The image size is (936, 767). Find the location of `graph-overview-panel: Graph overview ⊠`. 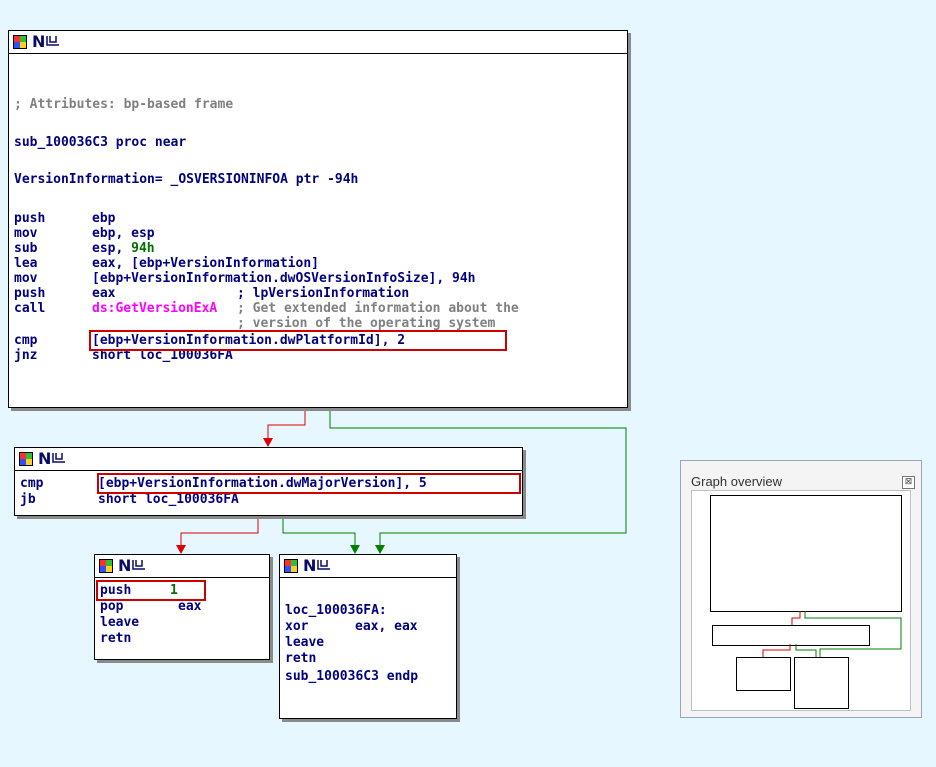

graph-overview-panel: Graph overview ⊠ is located at coordinates (801, 589).